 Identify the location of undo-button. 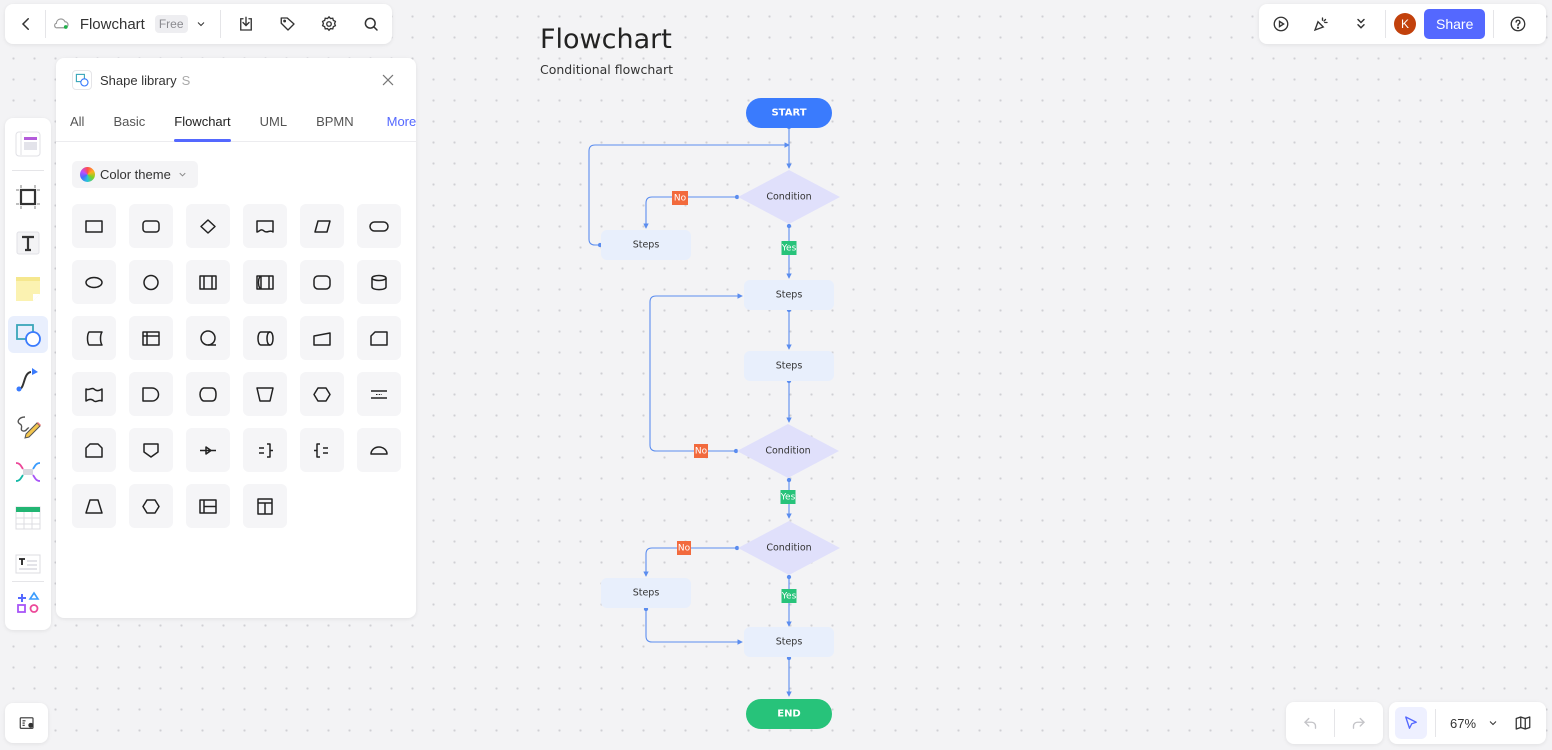
(1311, 723).